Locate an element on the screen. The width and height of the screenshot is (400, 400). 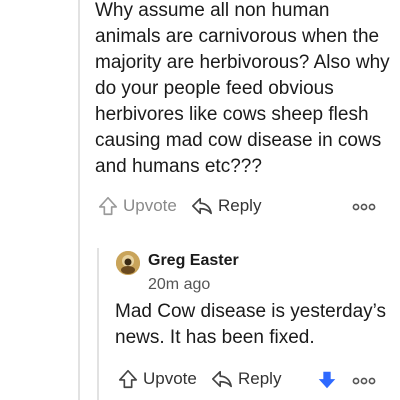
downvote-icon is located at coordinates (327, 380).